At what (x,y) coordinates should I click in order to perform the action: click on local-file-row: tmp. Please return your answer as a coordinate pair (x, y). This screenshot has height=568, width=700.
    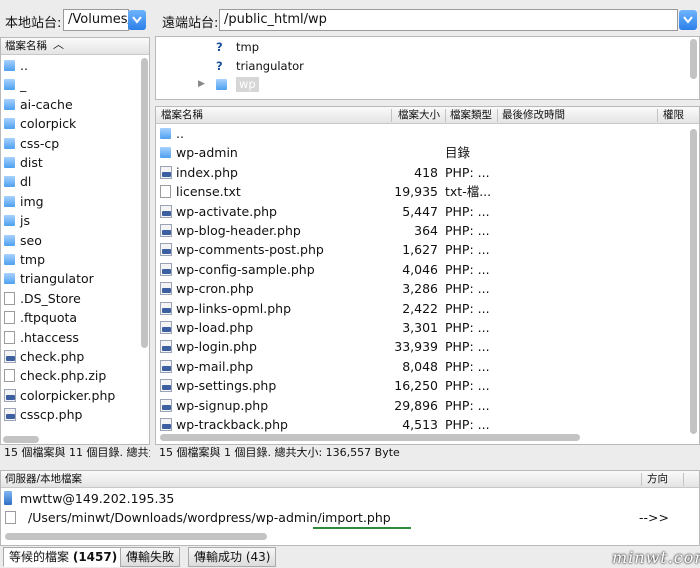
    Looking at the image, I should click on (70, 259).